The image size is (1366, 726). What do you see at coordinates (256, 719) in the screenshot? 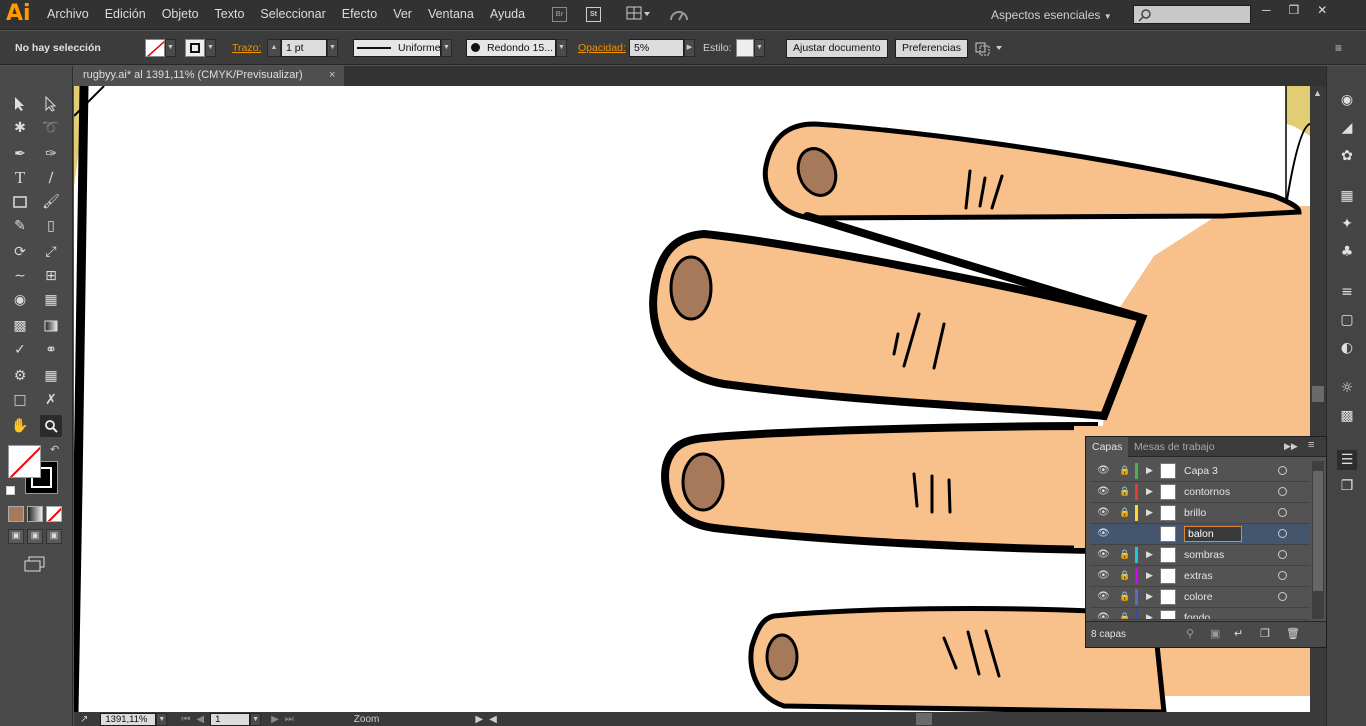
I see `artboard-dropdown: ▼` at bounding box center [256, 719].